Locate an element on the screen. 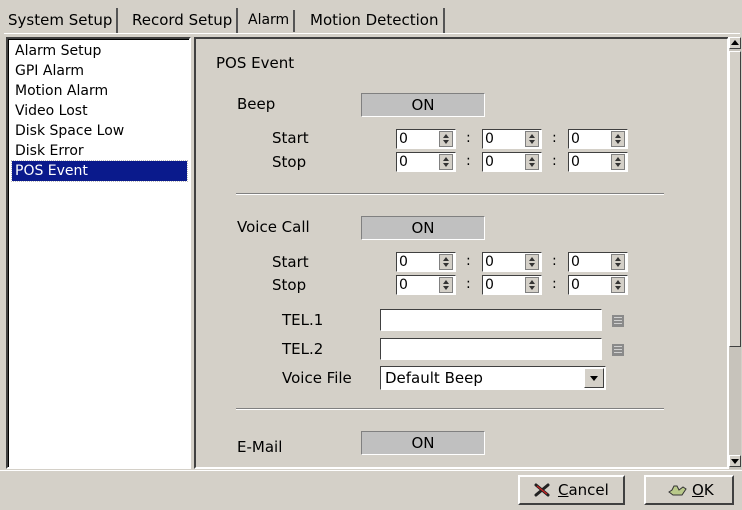 The height and width of the screenshot is (510, 742). voice-start-hour: 0 is located at coordinates (426, 262).